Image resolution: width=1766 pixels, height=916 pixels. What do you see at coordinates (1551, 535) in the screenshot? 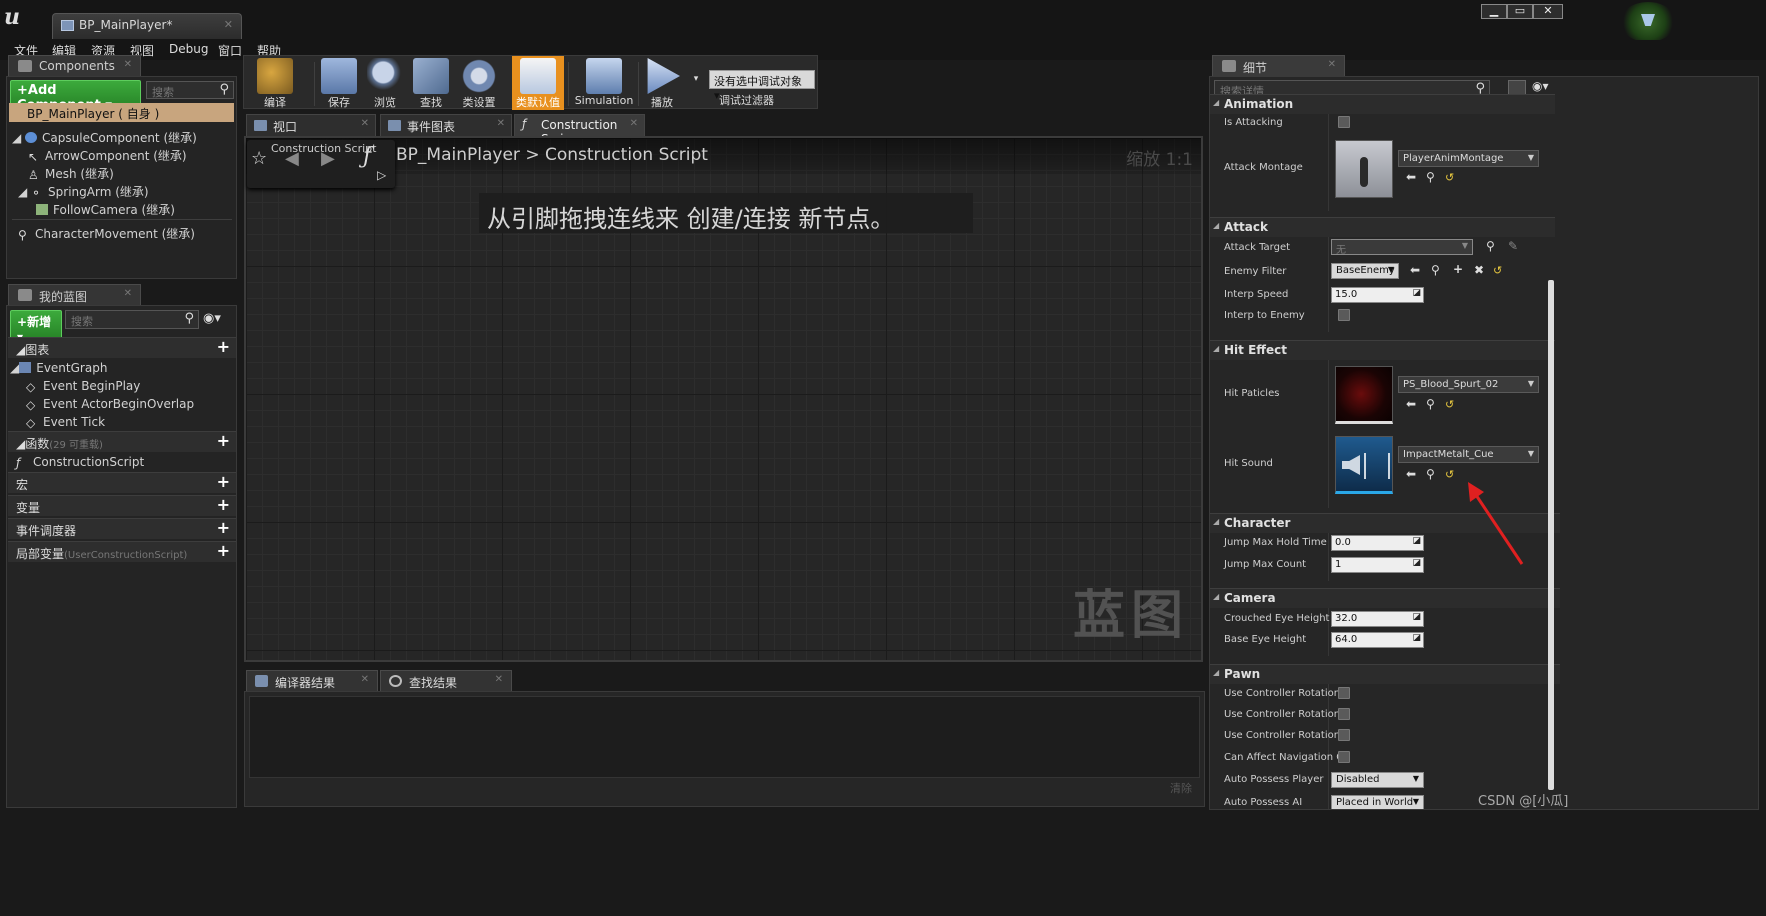
I see `details-scrollbar` at bounding box center [1551, 535].